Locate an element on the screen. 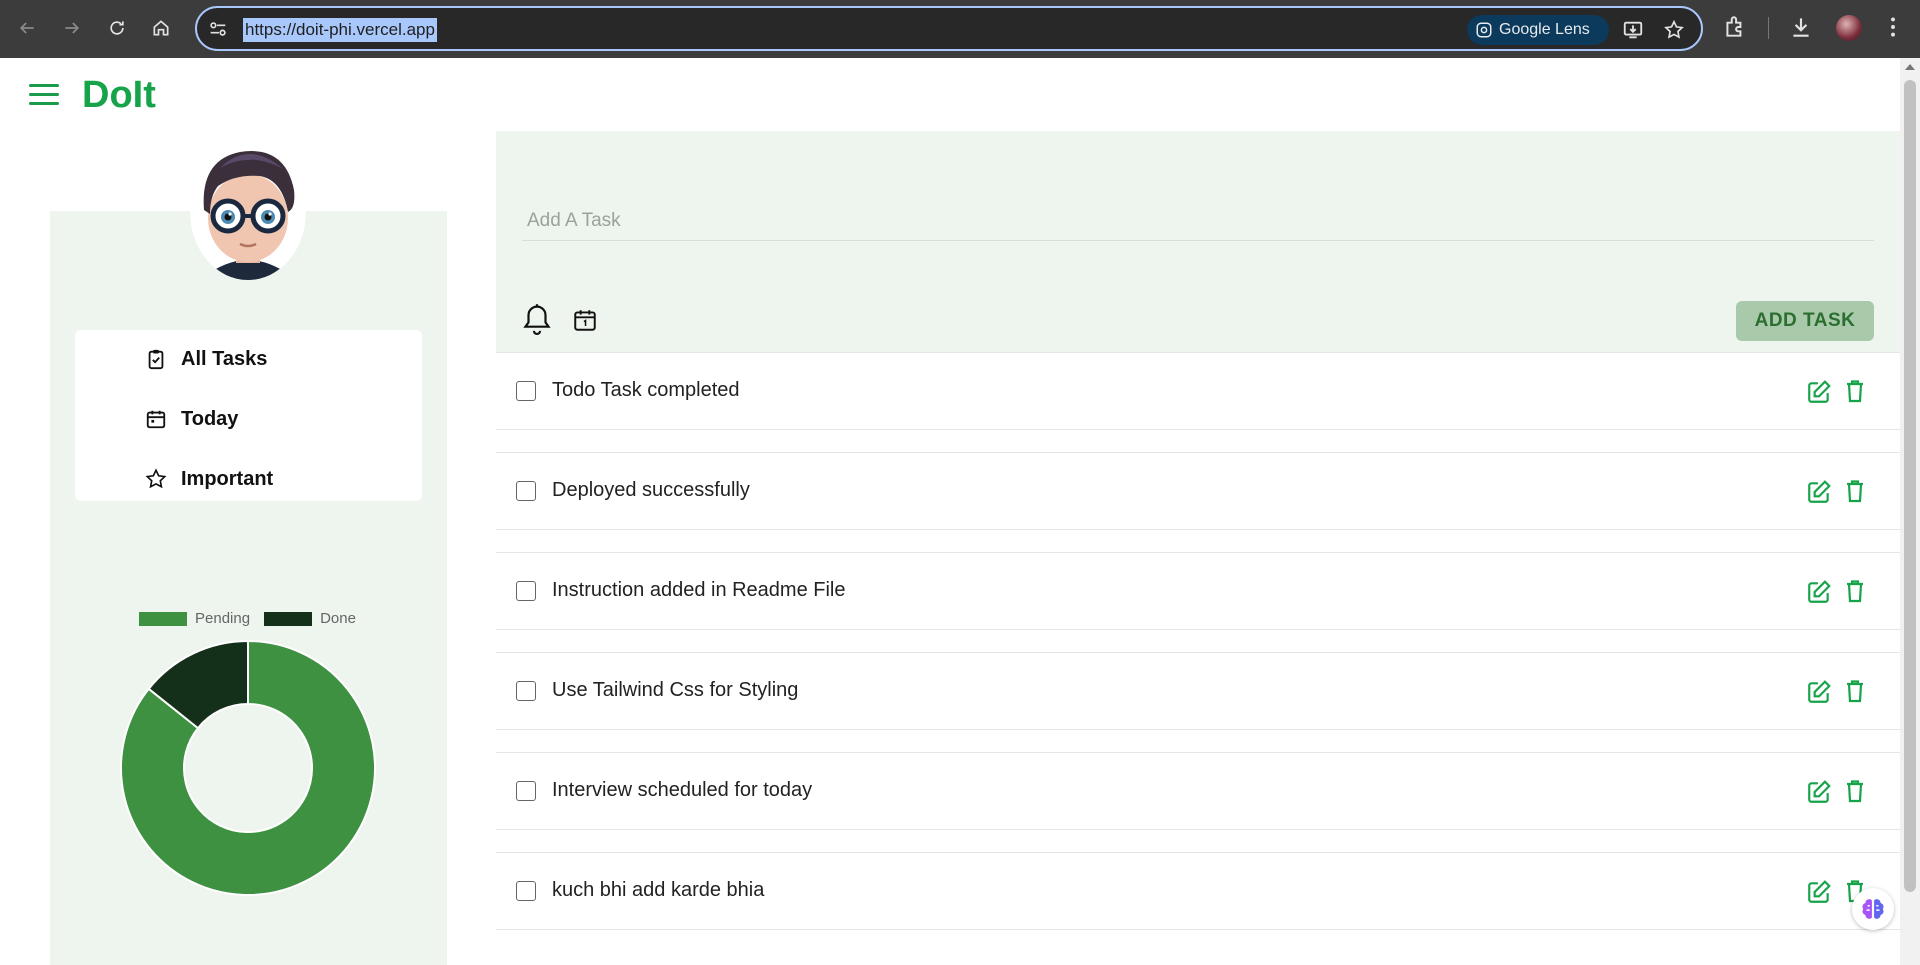  task-row: Instruction added in Readme File is located at coordinates (1198, 591).